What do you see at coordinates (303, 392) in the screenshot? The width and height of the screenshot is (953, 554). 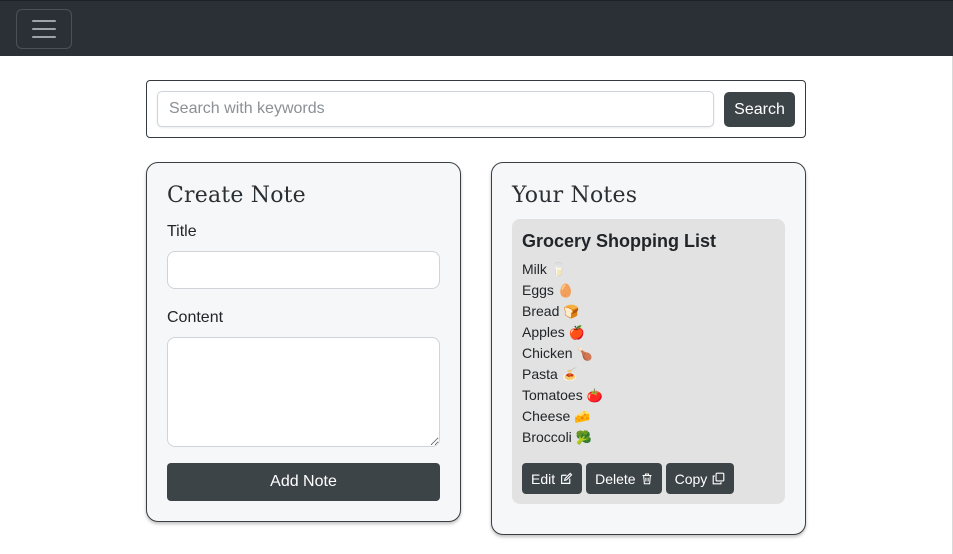 I see `content-field` at bounding box center [303, 392].